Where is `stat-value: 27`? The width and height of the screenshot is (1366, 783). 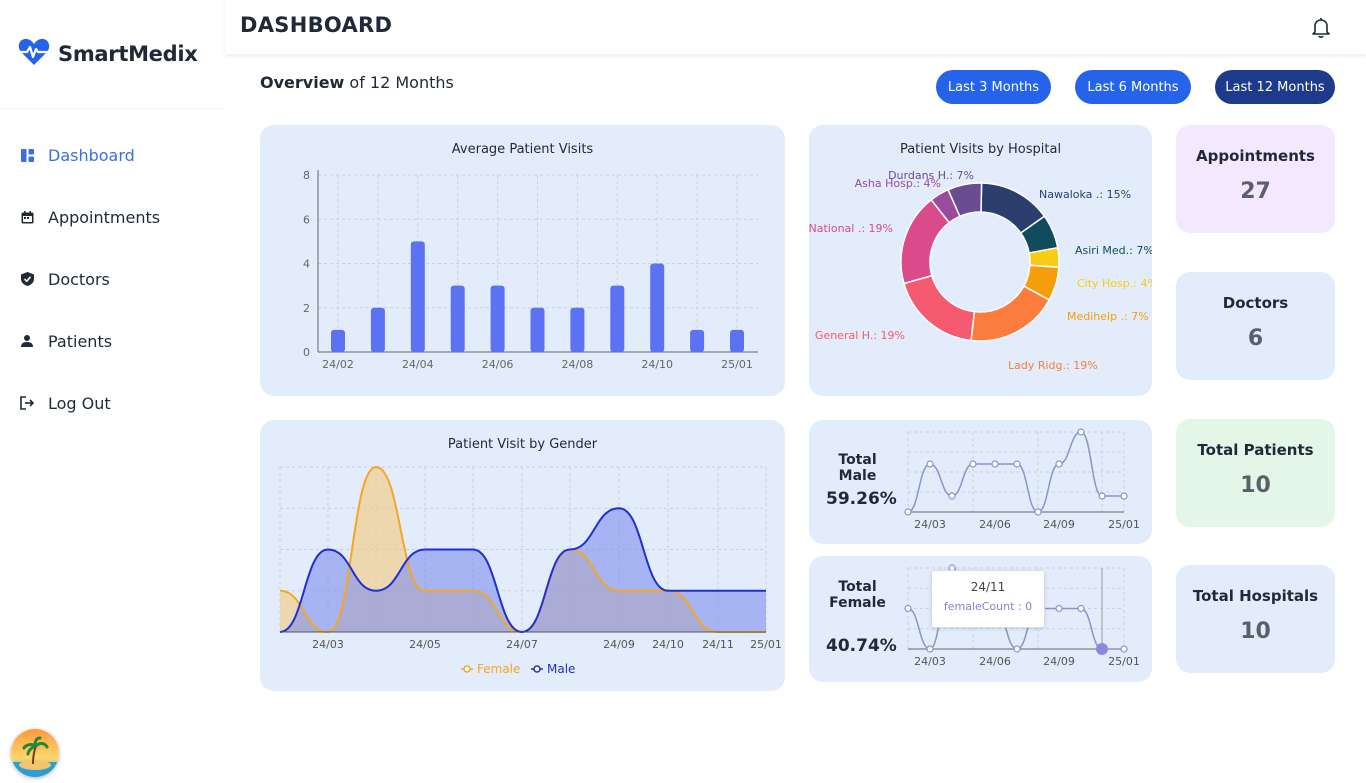
stat-value: 27 is located at coordinates (1255, 191).